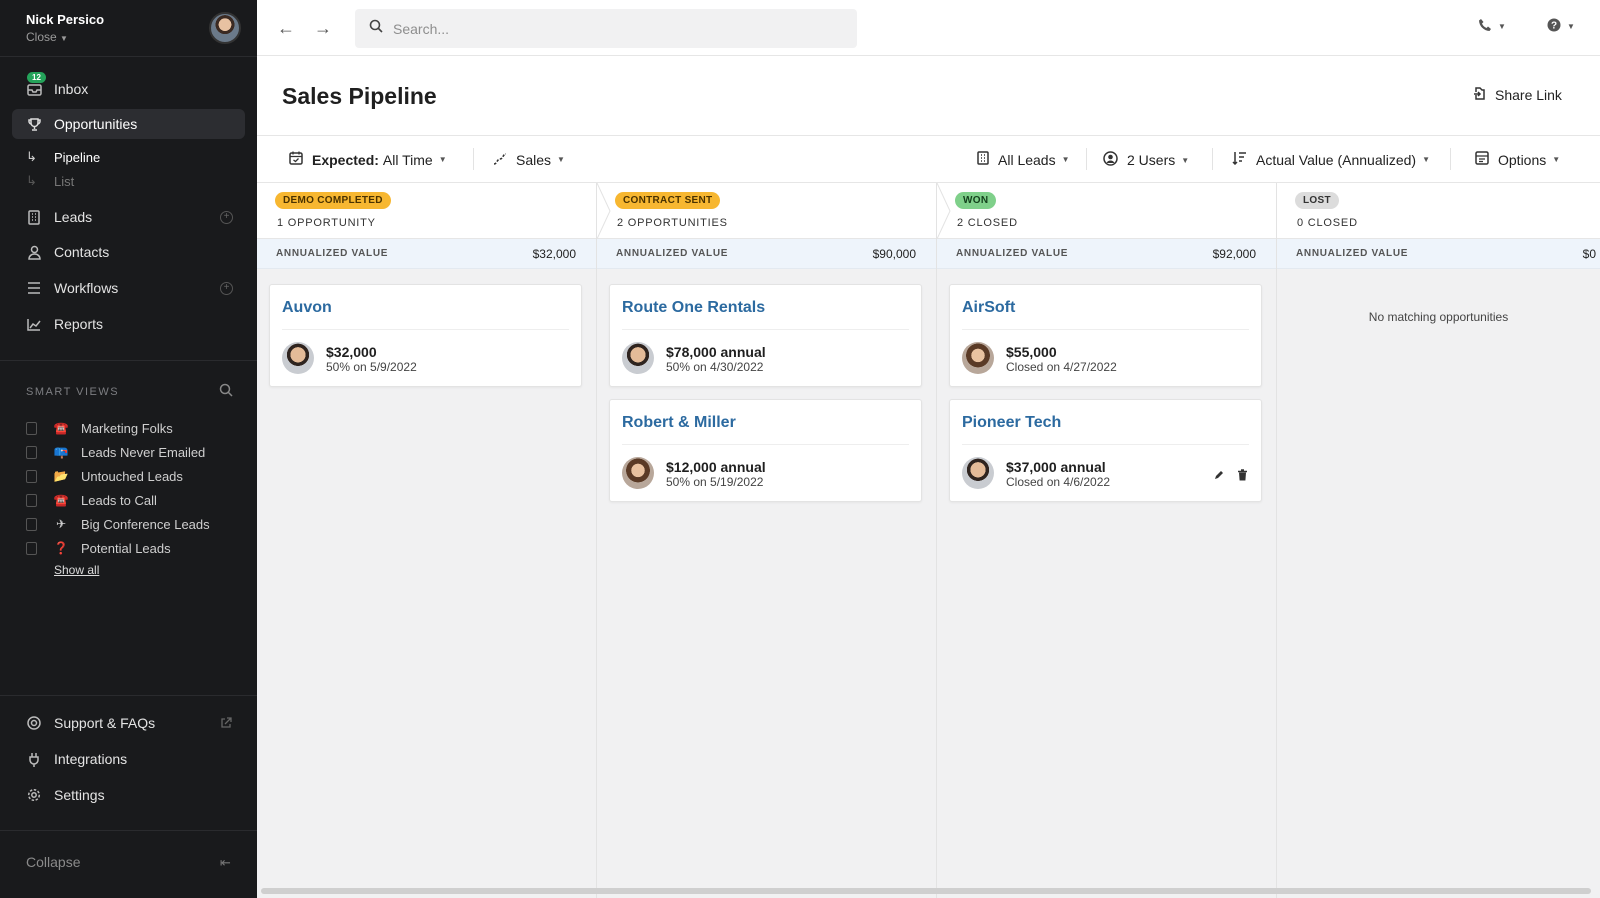  I want to click on empty-state-message: No matching opportunities, so click(1438, 317).